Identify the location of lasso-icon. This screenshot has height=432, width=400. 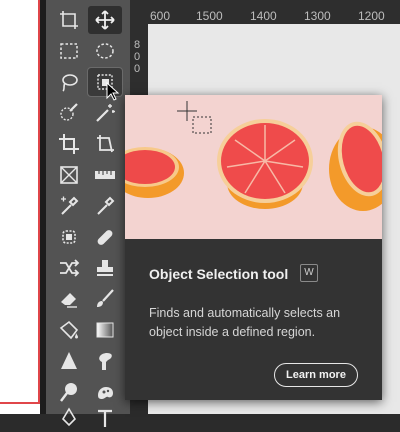
(70, 83).